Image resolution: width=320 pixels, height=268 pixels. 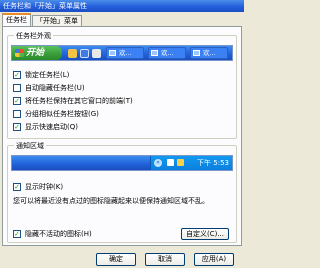 What do you see at coordinates (38, 186) in the screenshot?
I see `option-show-clock: ✓ 显示时钟(K)` at bounding box center [38, 186].